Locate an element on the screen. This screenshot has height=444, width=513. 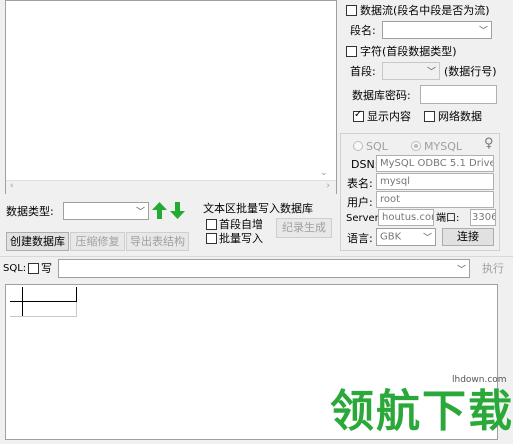
scroll-down-icon: ⌄ is located at coordinates (324, 173).